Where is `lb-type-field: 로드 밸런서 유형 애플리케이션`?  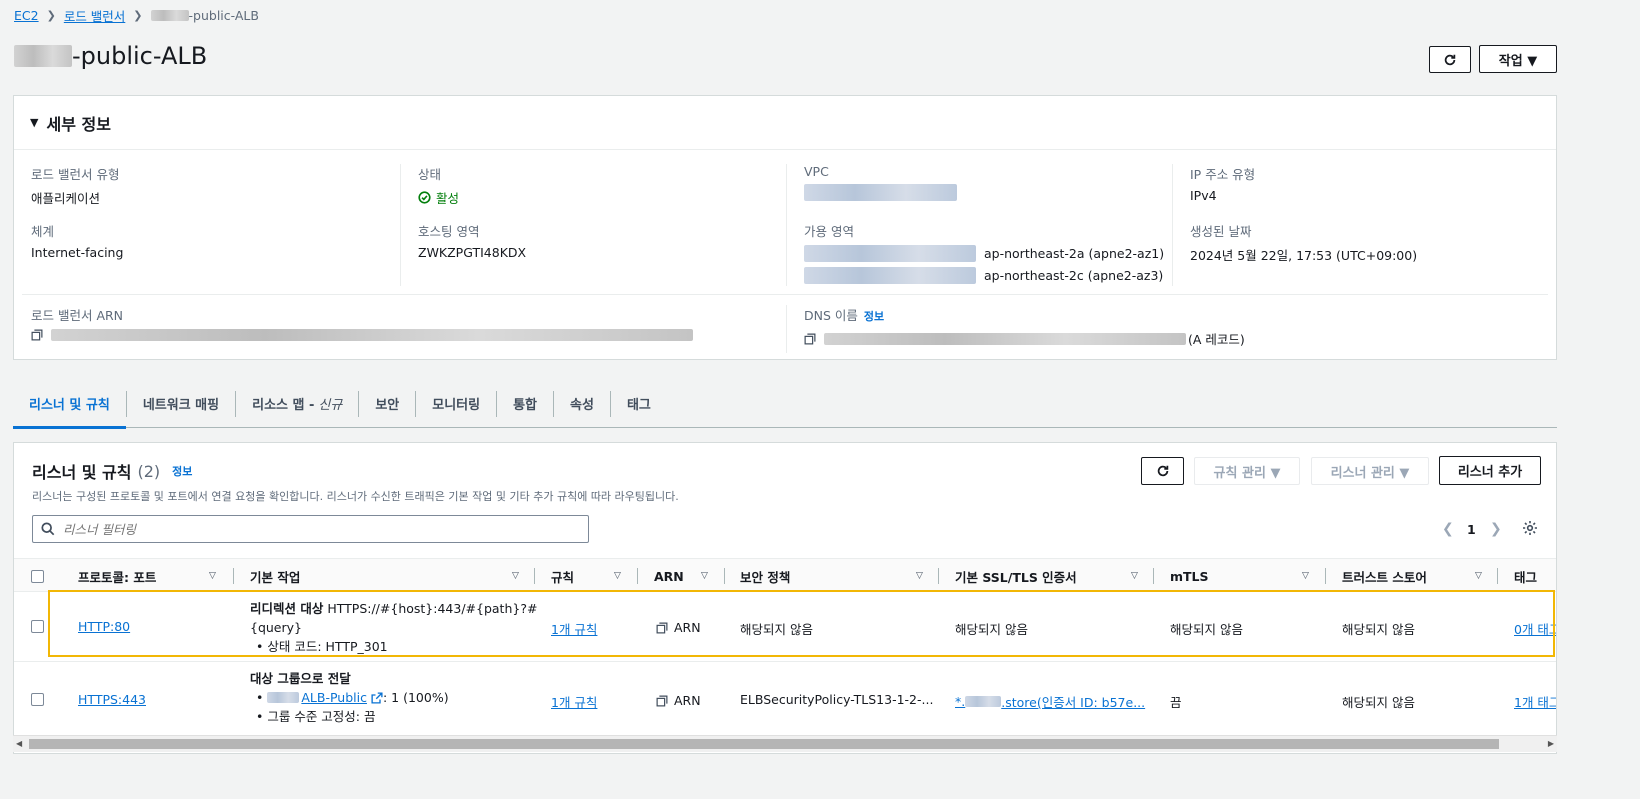
lb-type-field: 로드 밸런서 유형 애플리케이션 is located at coordinates (75, 185).